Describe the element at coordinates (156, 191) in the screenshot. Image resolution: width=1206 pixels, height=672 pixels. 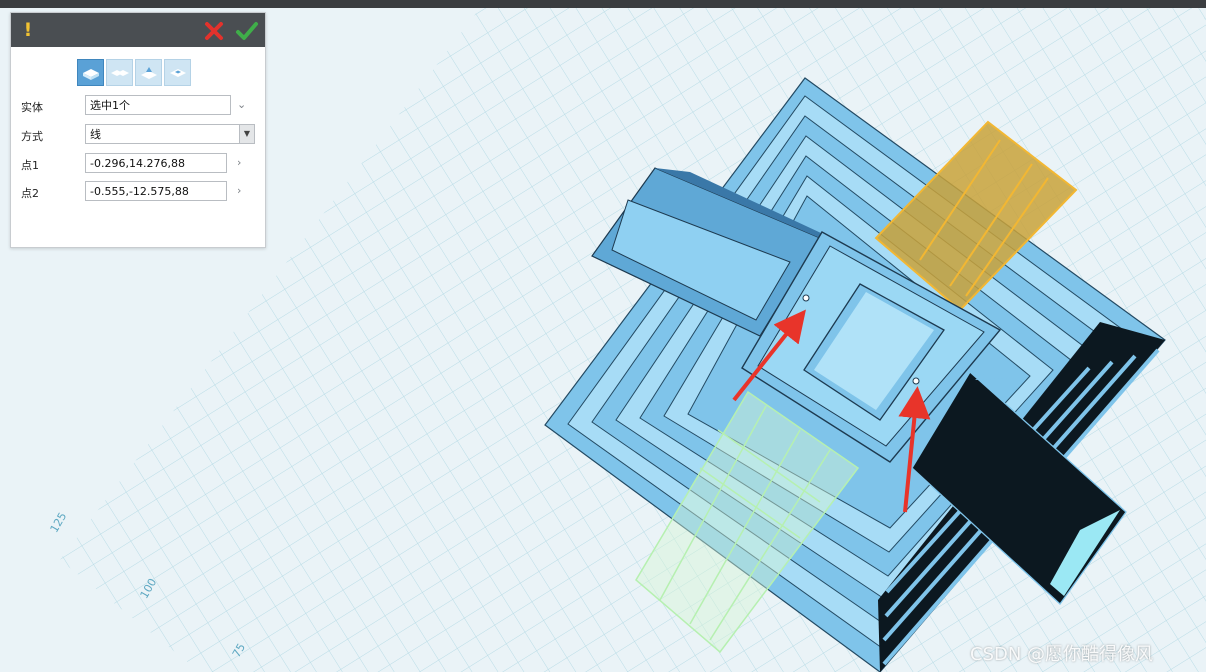
I see `point2-field: -0.555,-12.575,88` at that location.